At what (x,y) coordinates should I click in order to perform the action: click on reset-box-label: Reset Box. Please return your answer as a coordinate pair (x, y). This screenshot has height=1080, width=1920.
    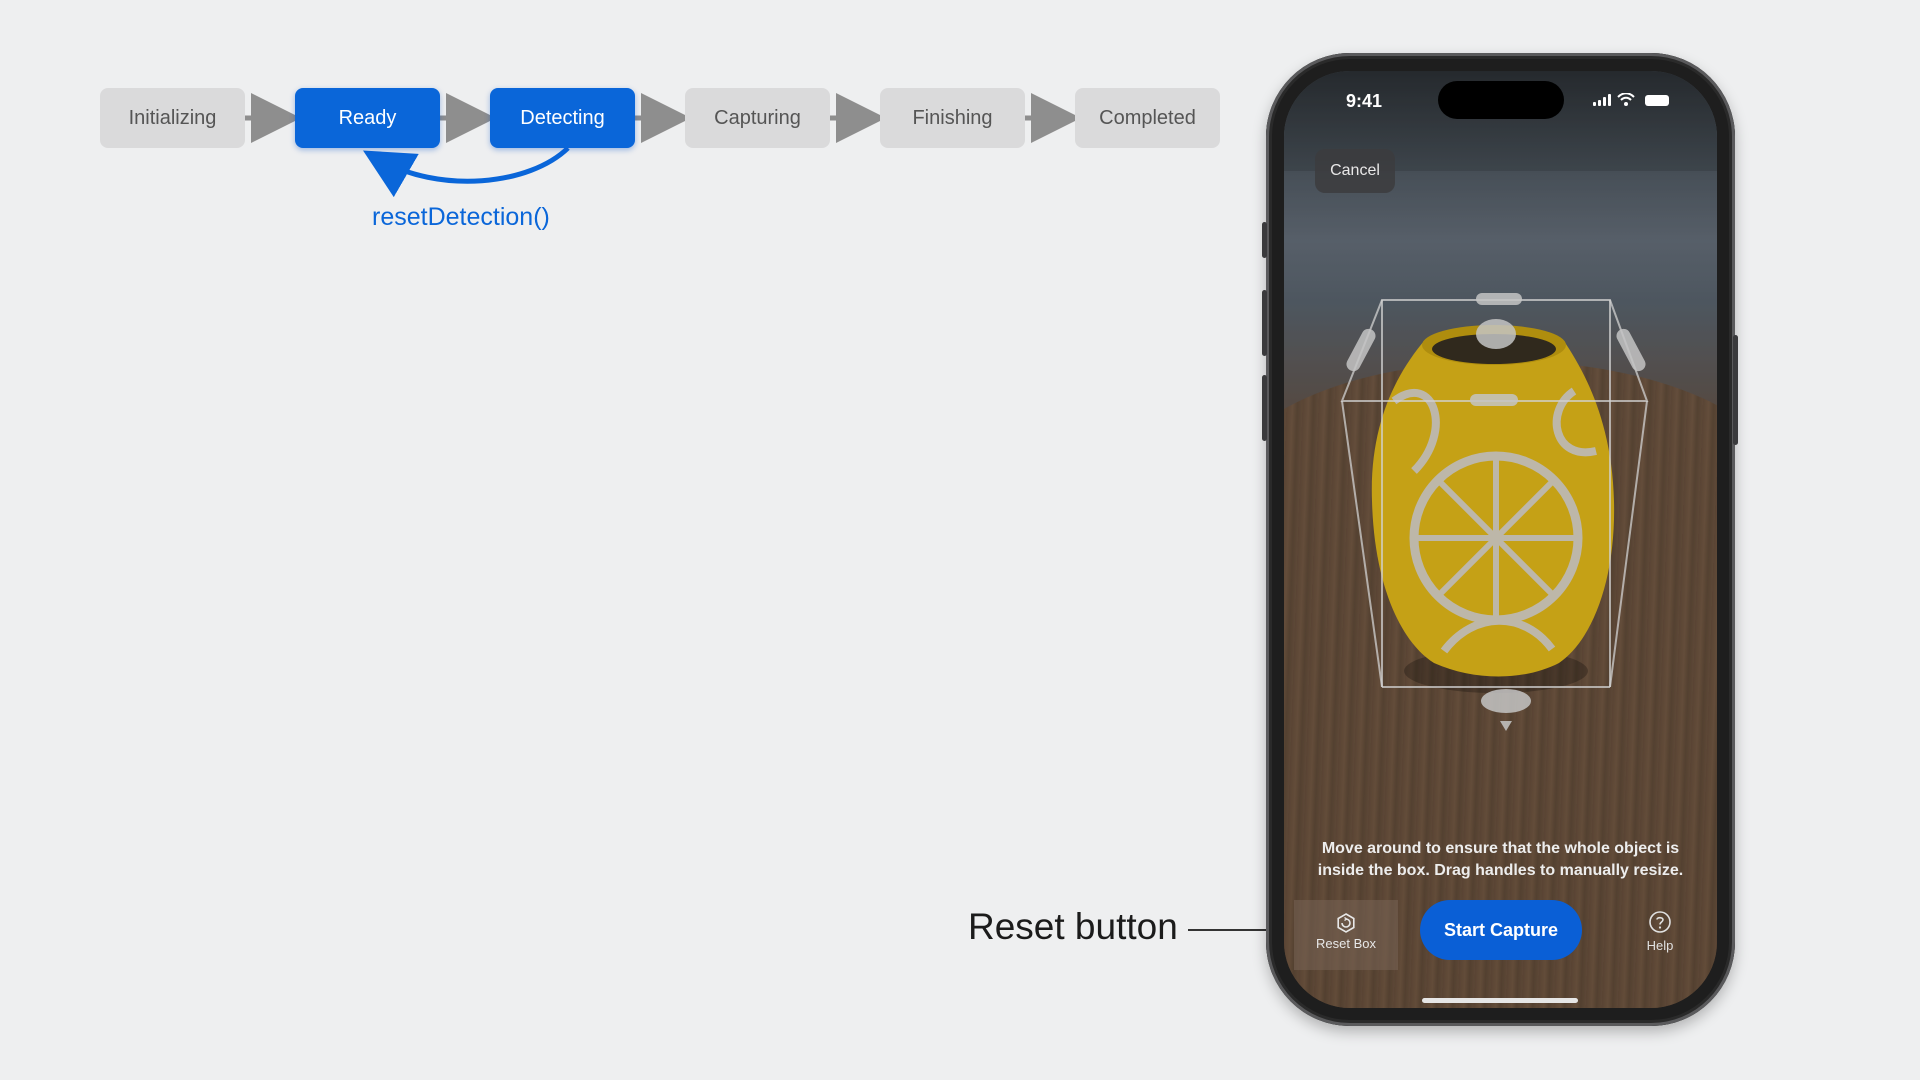
    Looking at the image, I should click on (1346, 943).